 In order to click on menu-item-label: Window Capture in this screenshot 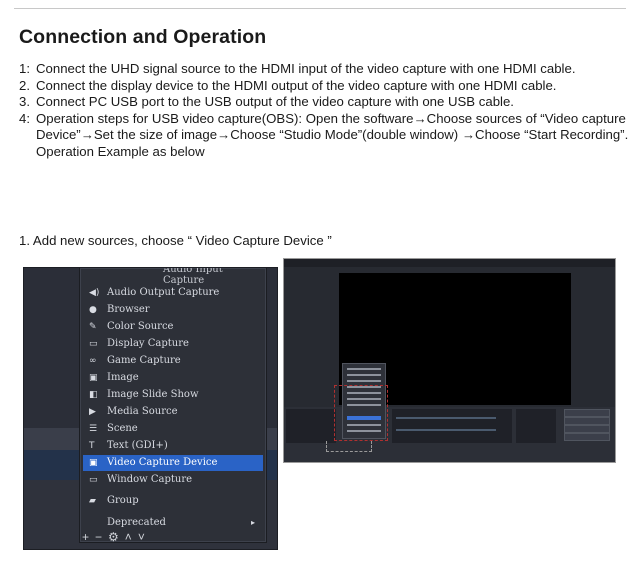, I will do `click(150, 479)`.